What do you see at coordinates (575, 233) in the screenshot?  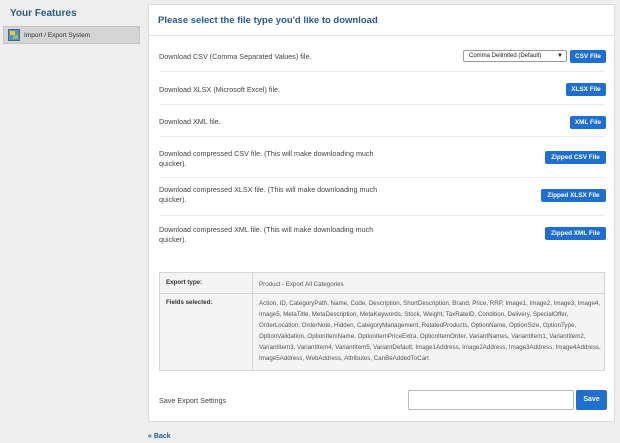 I see `zipped-xml-file-button: Zipped XML File` at bounding box center [575, 233].